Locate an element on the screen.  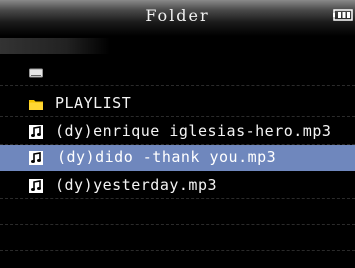
list-item-label: (dy)yesterday.mp3 is located at coordinates (136, 185).